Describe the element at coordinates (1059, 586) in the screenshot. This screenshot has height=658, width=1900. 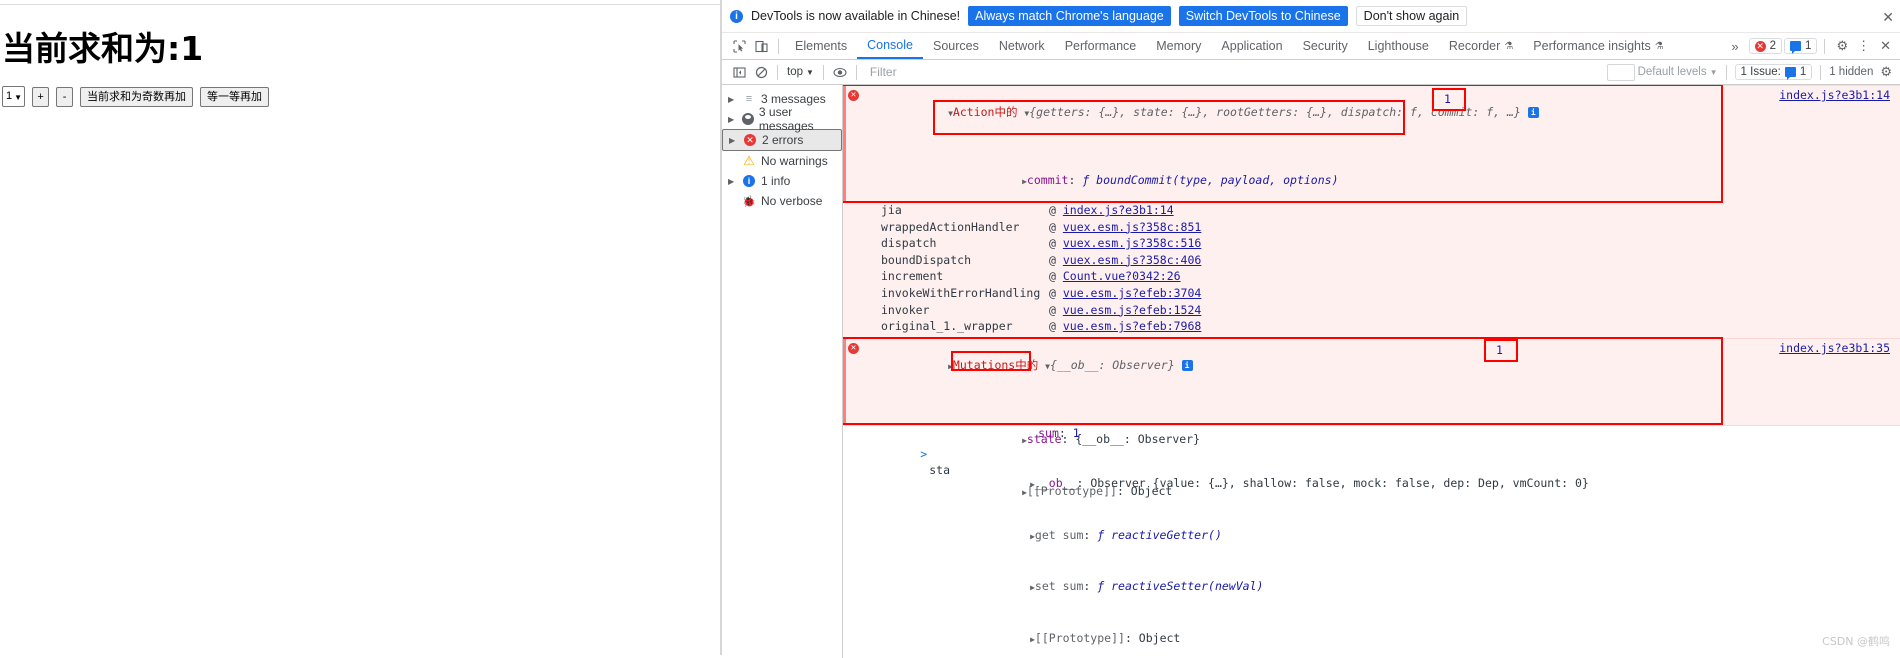
I see `property-key: set sum` at that location.